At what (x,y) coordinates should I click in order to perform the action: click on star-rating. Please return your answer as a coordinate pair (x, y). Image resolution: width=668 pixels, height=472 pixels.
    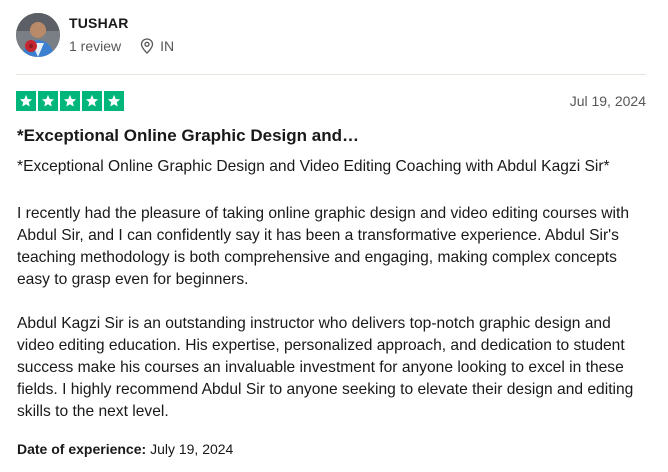
    Looking at the image, I should click on (70, 101).